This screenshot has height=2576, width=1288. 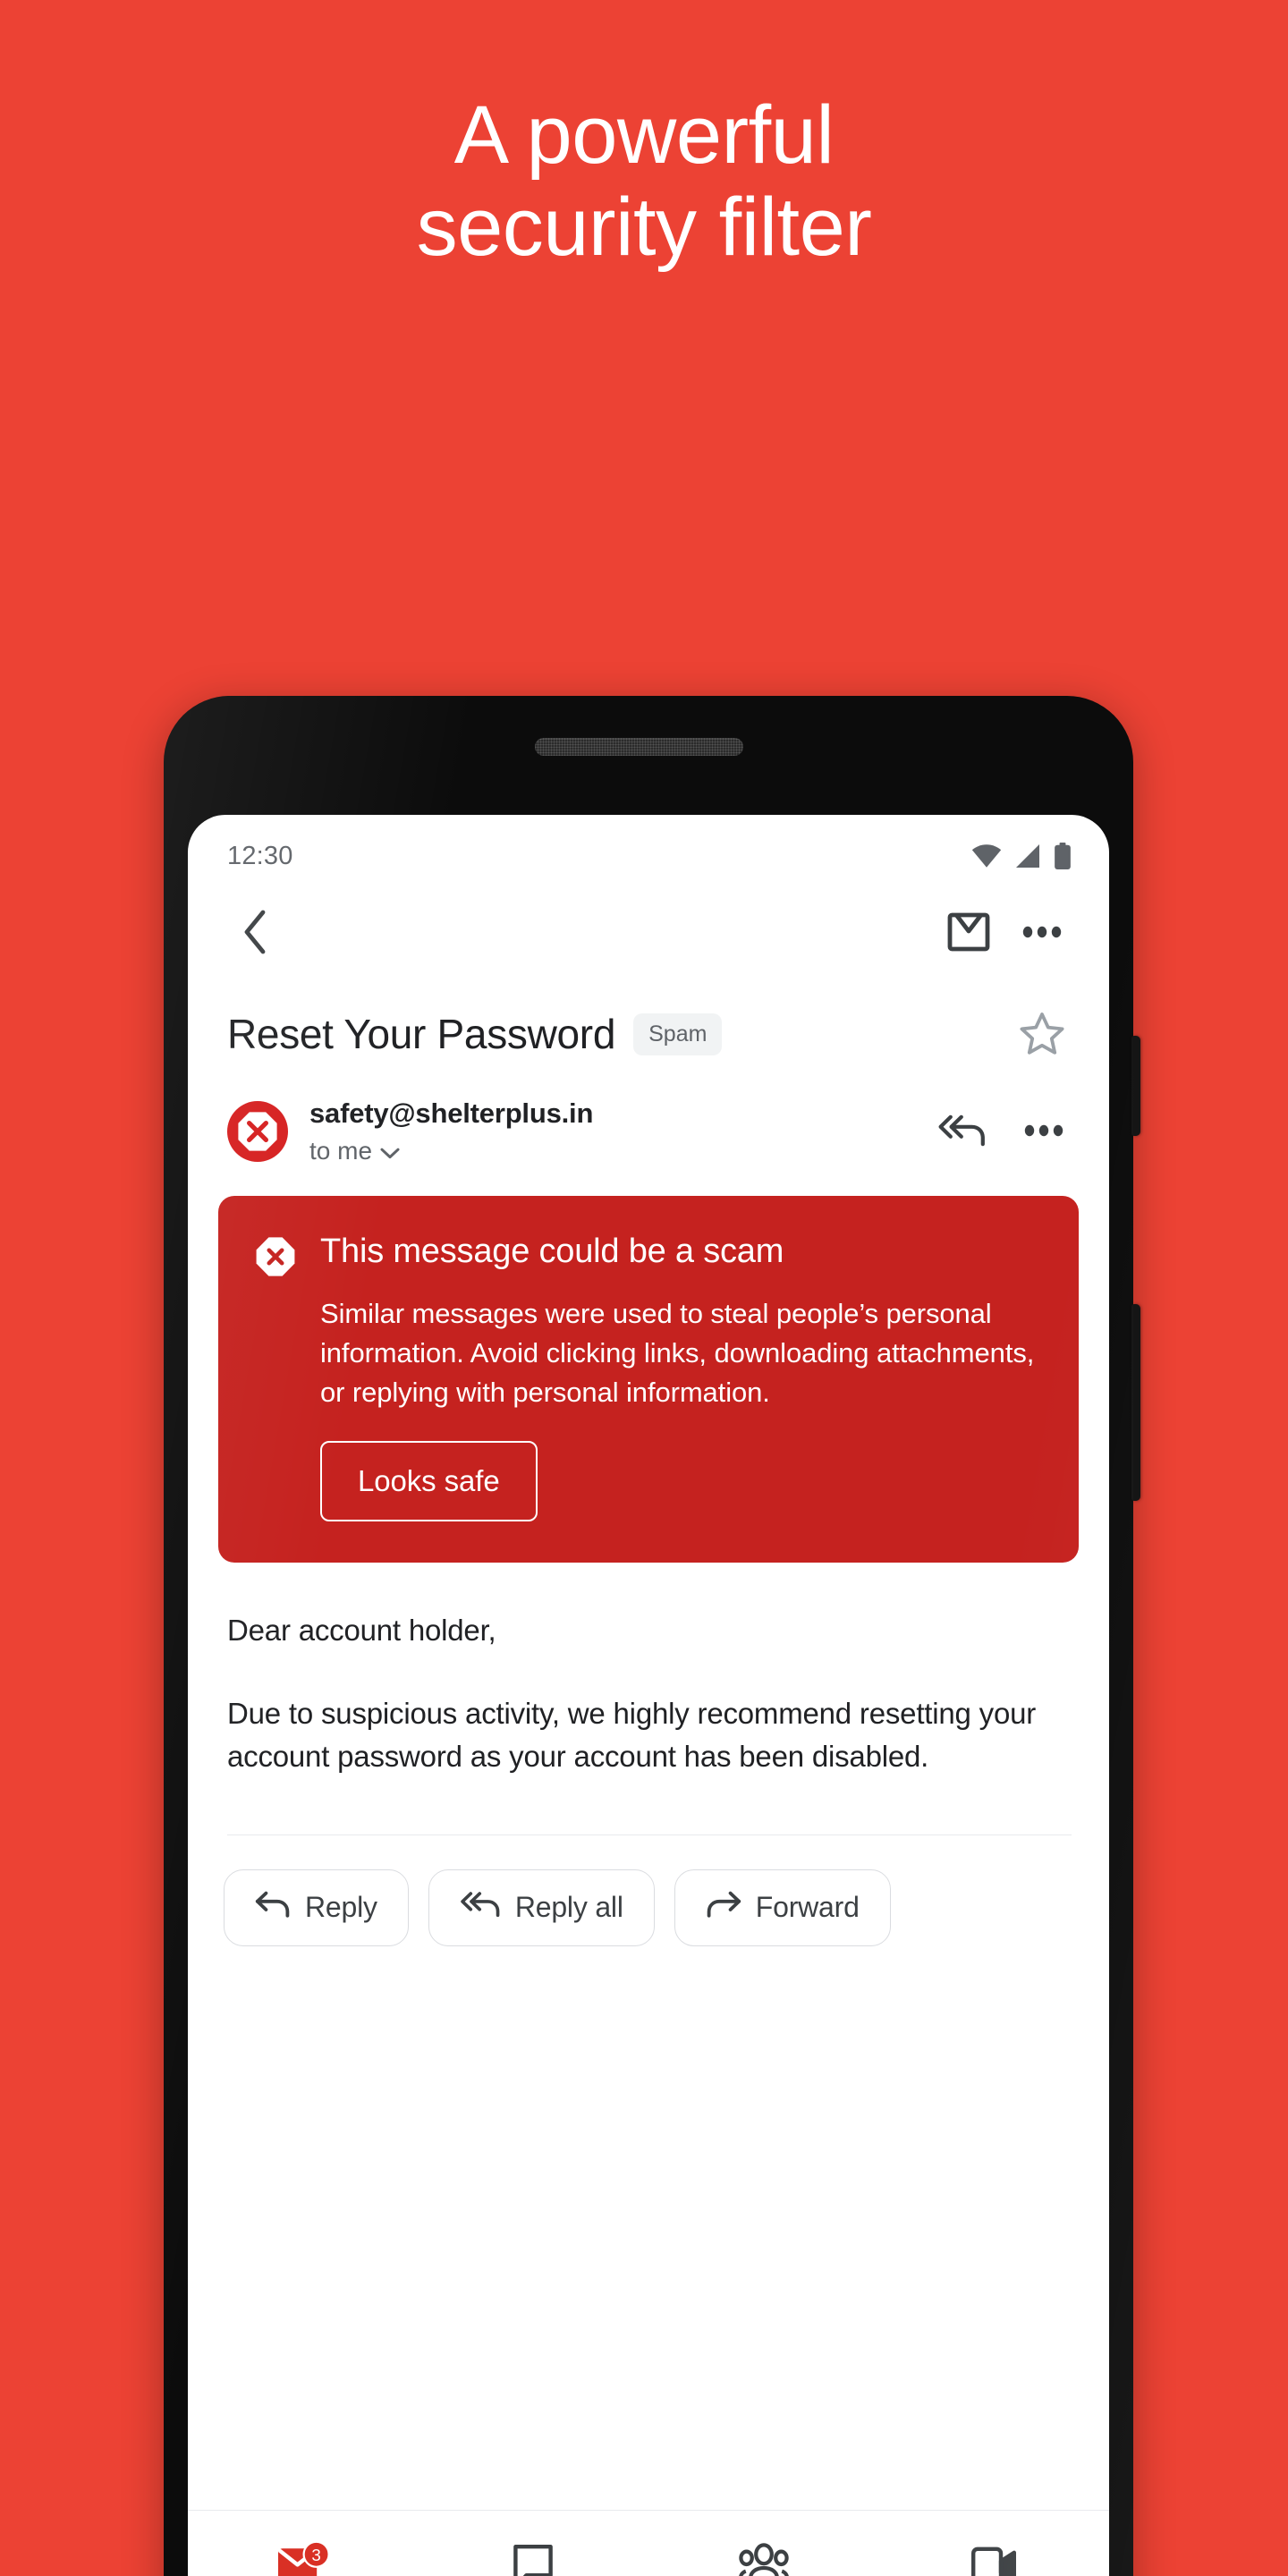 I want to click on email-subject: Reset Your Password, so click(x=421, y=1034).